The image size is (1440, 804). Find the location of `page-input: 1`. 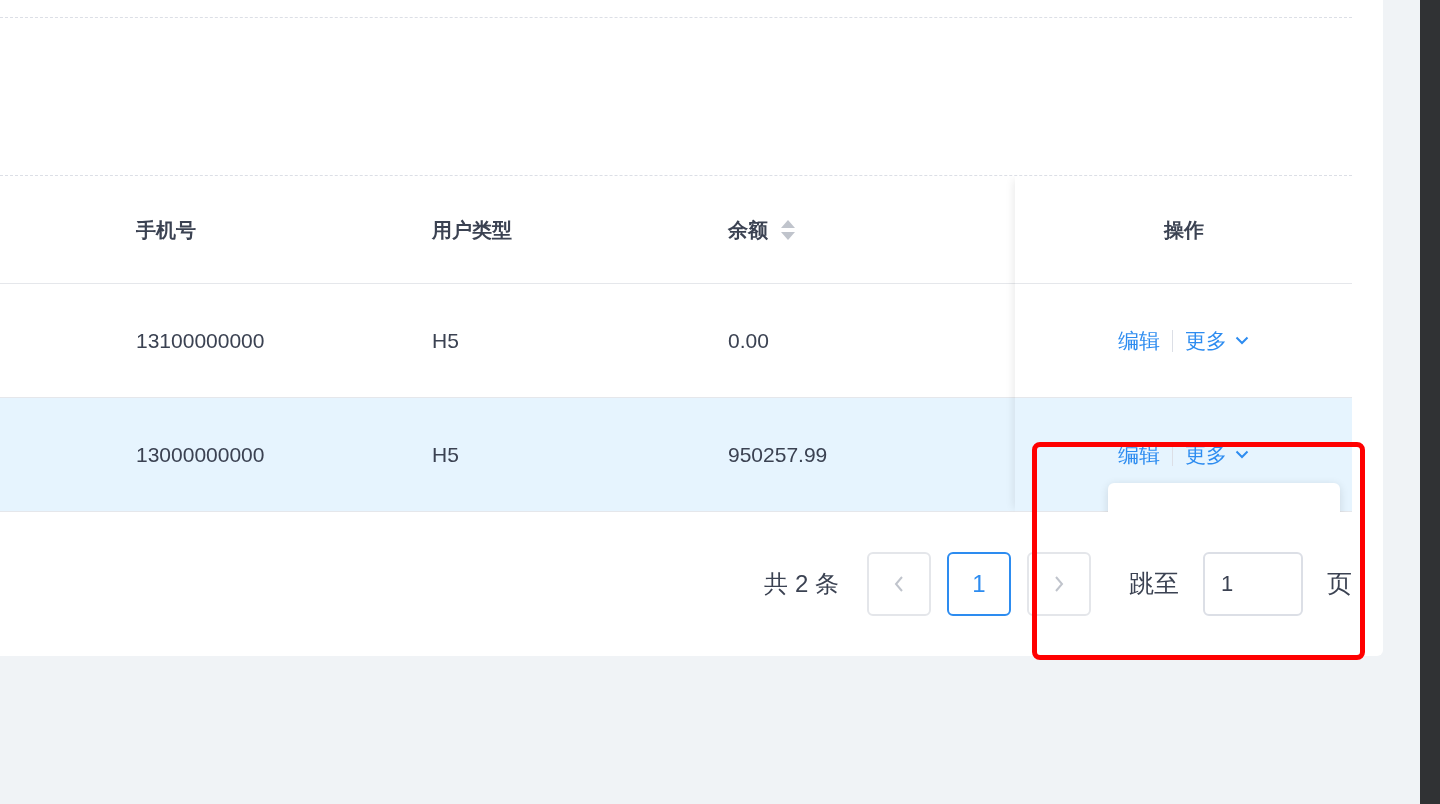

page-input: 1 is located at coordinates (1253, 583).